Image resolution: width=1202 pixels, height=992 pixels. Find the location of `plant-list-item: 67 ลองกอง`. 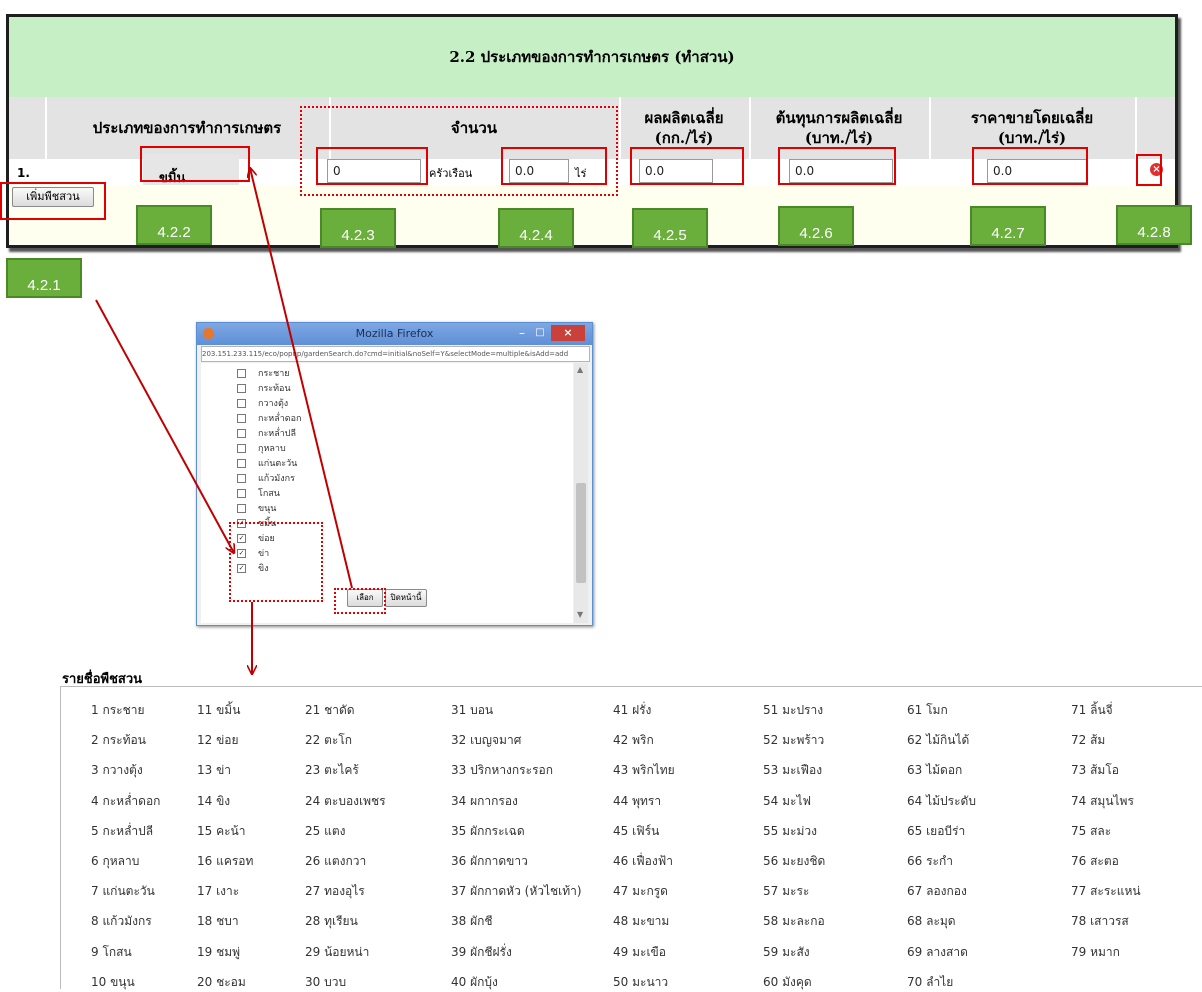

plant-list-item: 67 ลองกอง is located at coordinates (937, 891).